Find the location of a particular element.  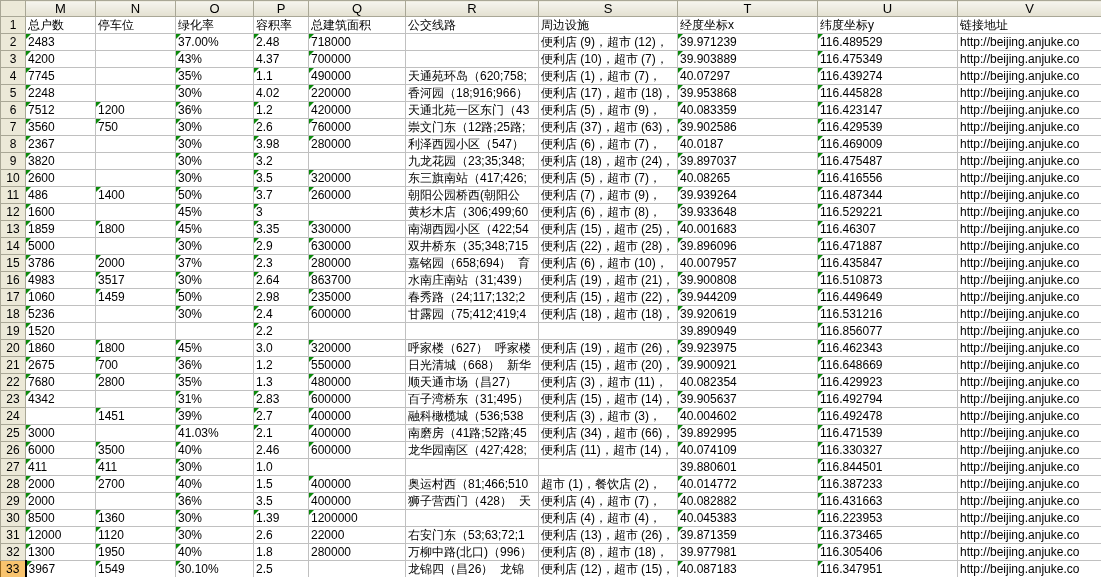

cell-text: 116.648669 is located at coordinates (851, 364).